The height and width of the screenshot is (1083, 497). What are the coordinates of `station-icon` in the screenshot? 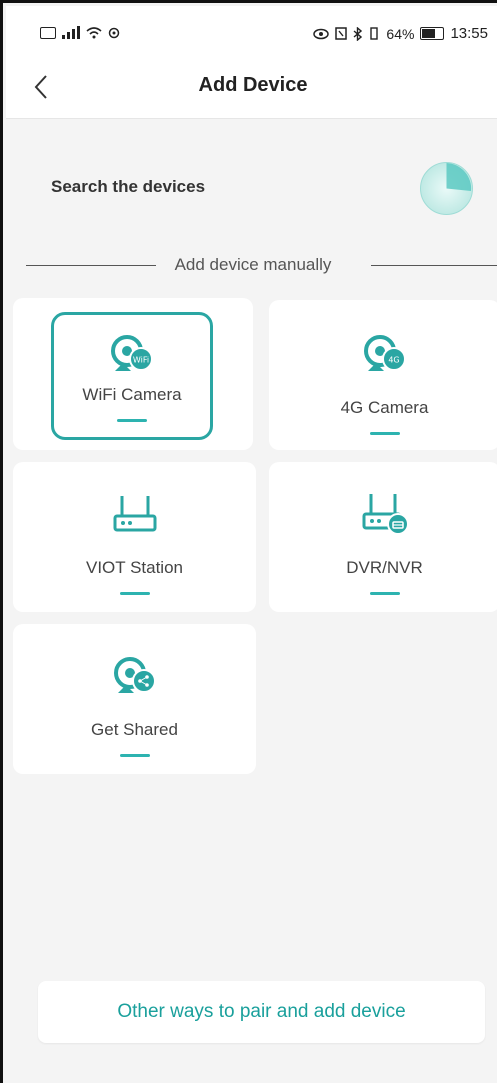 It's located at (134, 514).